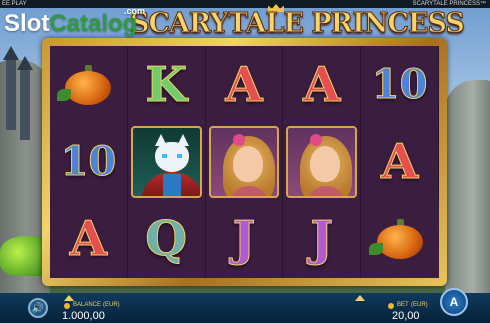 The image size is (490, 323). Describe the element at coordinates (245, 308) in the screenshot. I see `control-bar: 🔊 BALANCE (EUR) 1.000,00 BET (EUR) 20,00` at that location.